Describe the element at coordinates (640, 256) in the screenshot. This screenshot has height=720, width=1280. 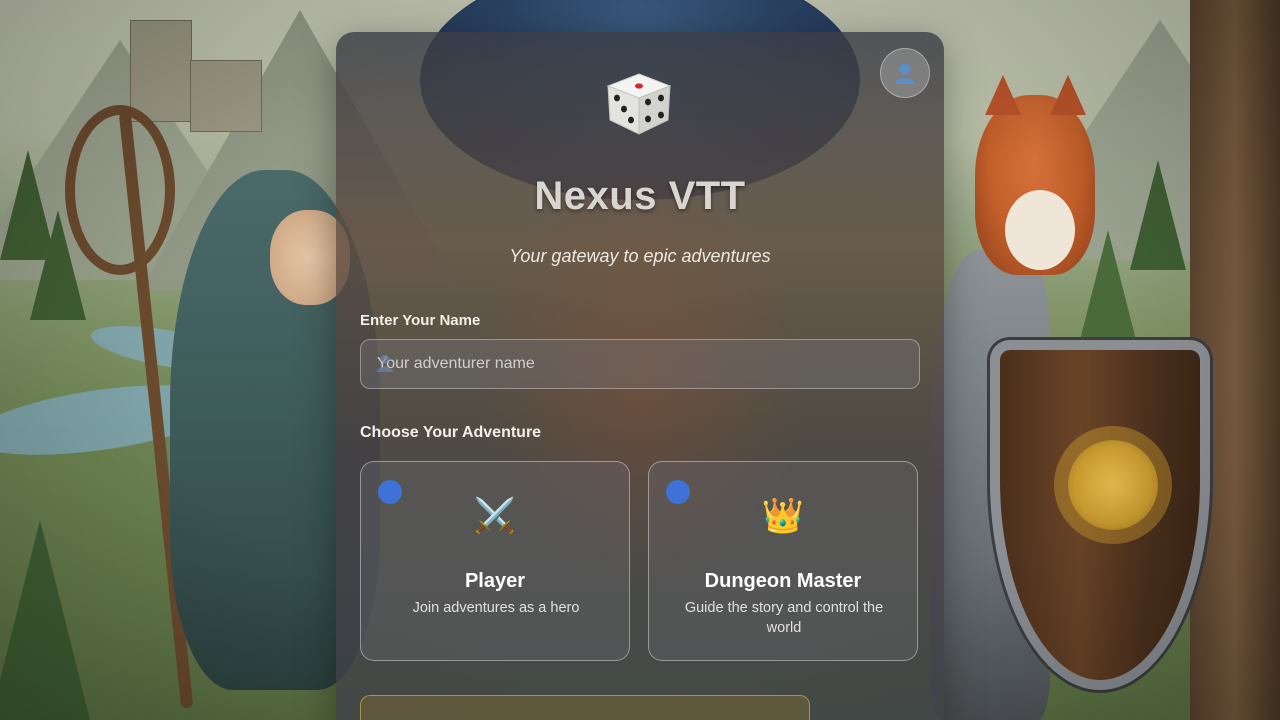
I see `app-subtitle: Your gateway to epic adventures` at that location.